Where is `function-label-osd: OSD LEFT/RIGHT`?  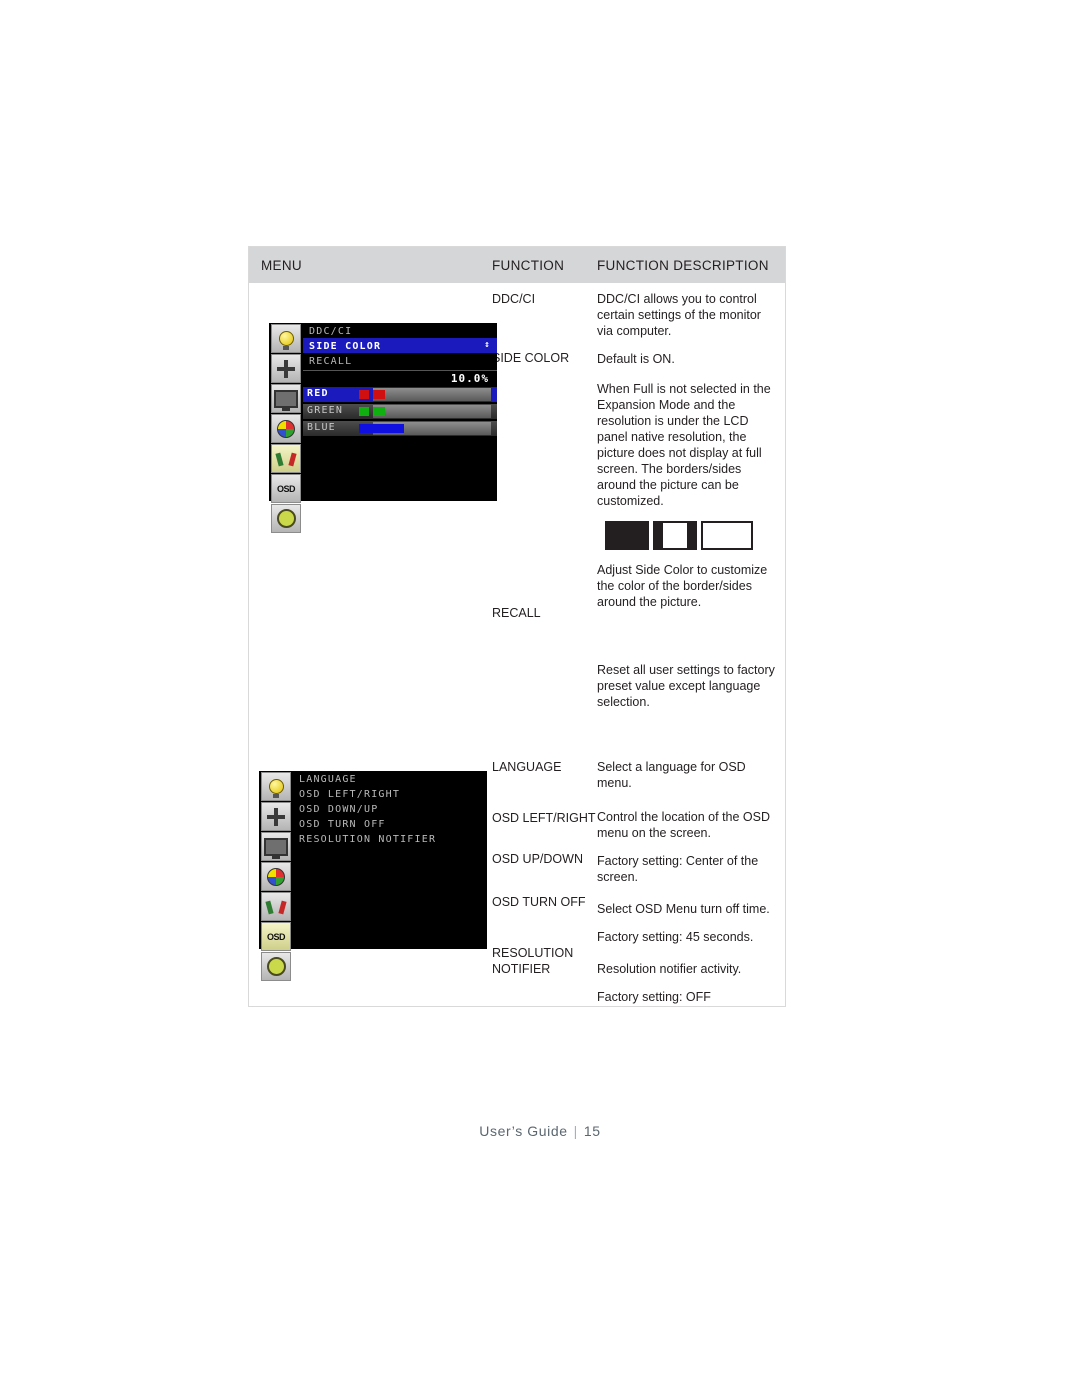
function-label-osd: OSD LEFT/RIGHT is located at coordinates (544, 817).